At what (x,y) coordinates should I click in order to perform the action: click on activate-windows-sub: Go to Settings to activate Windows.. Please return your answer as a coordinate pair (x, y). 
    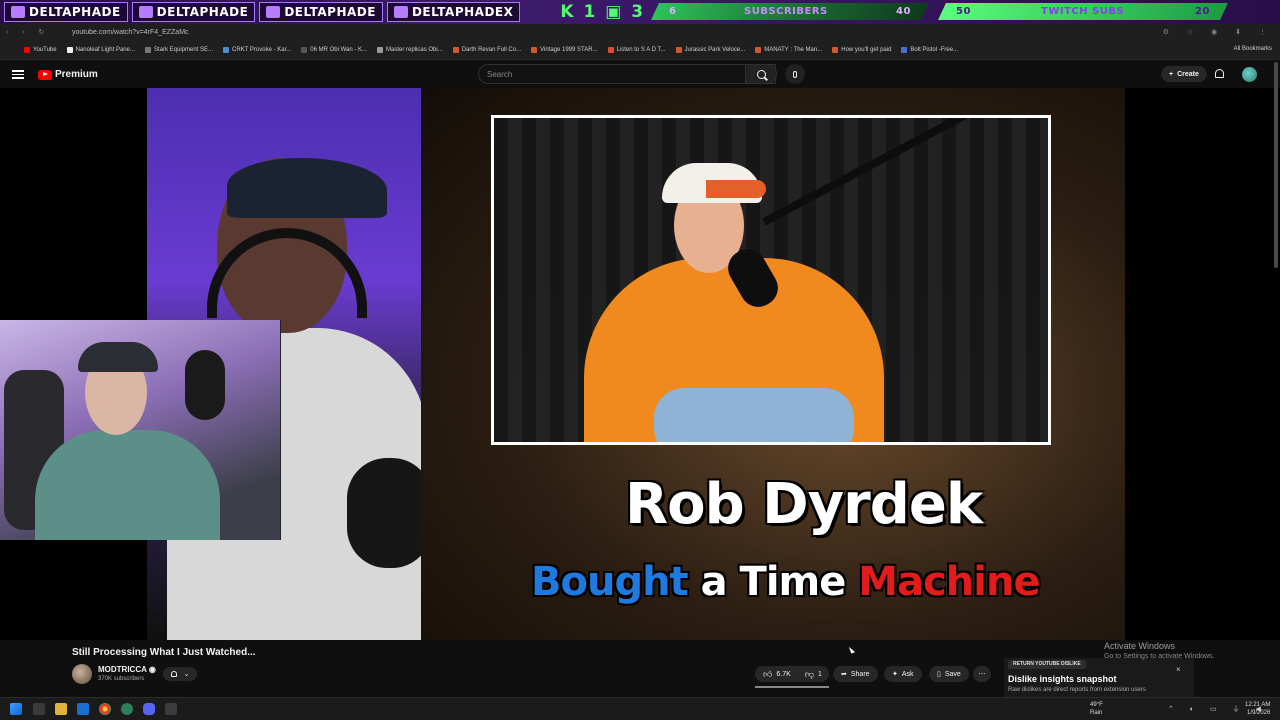
    Looking at the image, I should click on (1159, 656).